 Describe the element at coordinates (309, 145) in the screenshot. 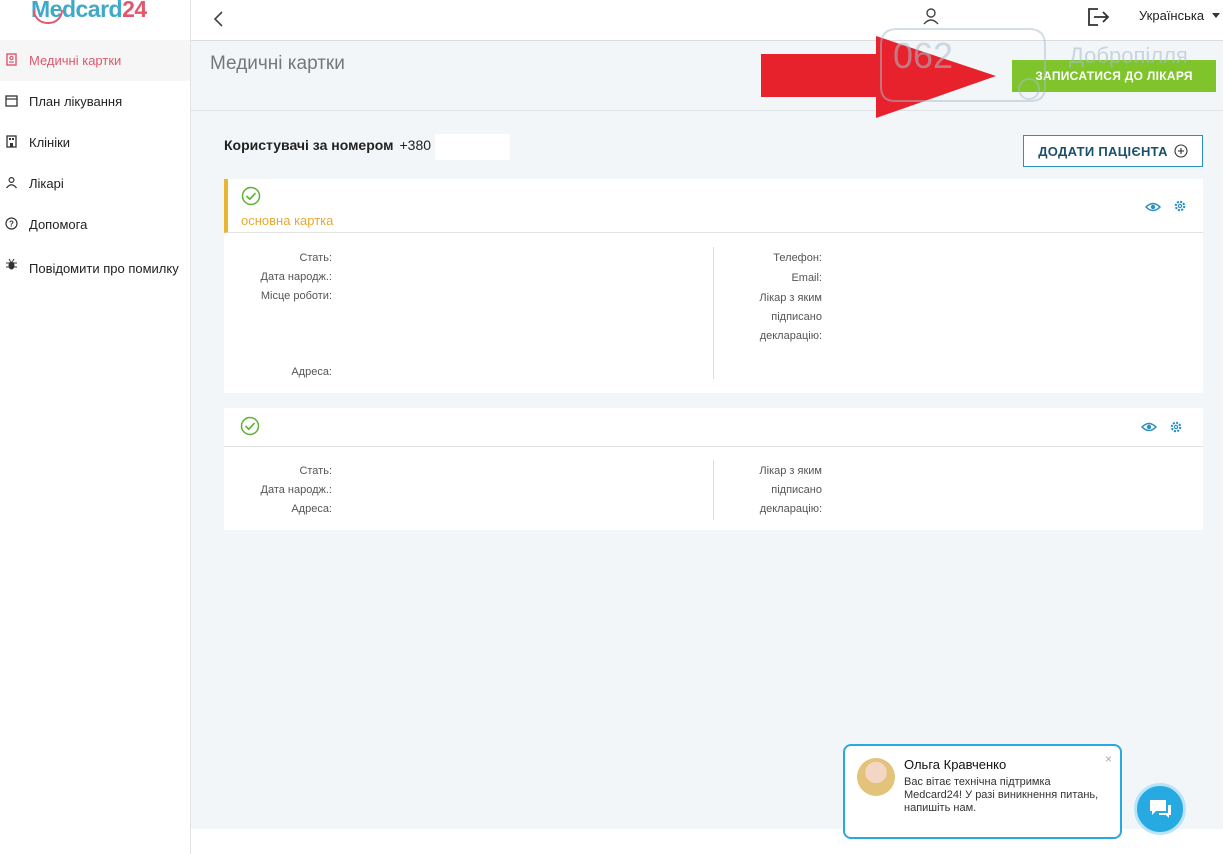

I see `users-label: Користувачі за номером` at that location.